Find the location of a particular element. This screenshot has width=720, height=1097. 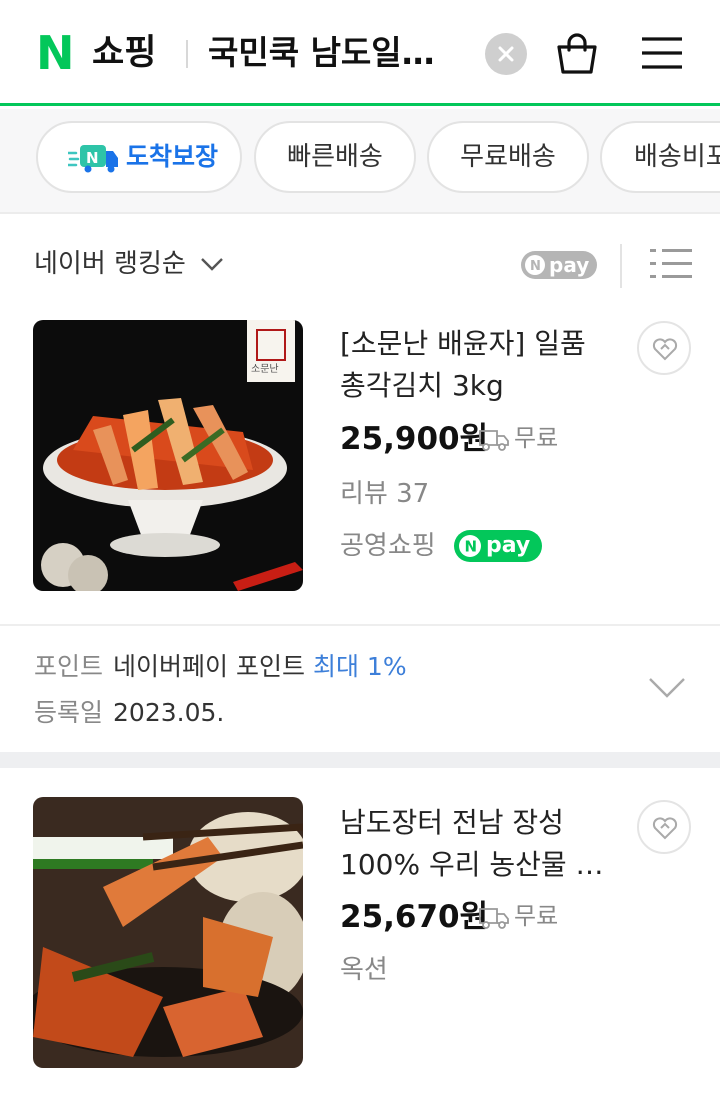

mall-name: 공영쇼핑 is located at coordinates (388, 546).